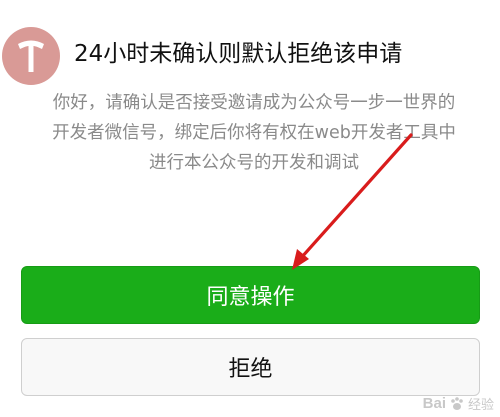 This screenshot has height=417, width=500. What do you see at coordinates (254, 163) in the screenshot?
I see `description-line: 进行本公众号的开发和调试` at bounding box center [254, 163].